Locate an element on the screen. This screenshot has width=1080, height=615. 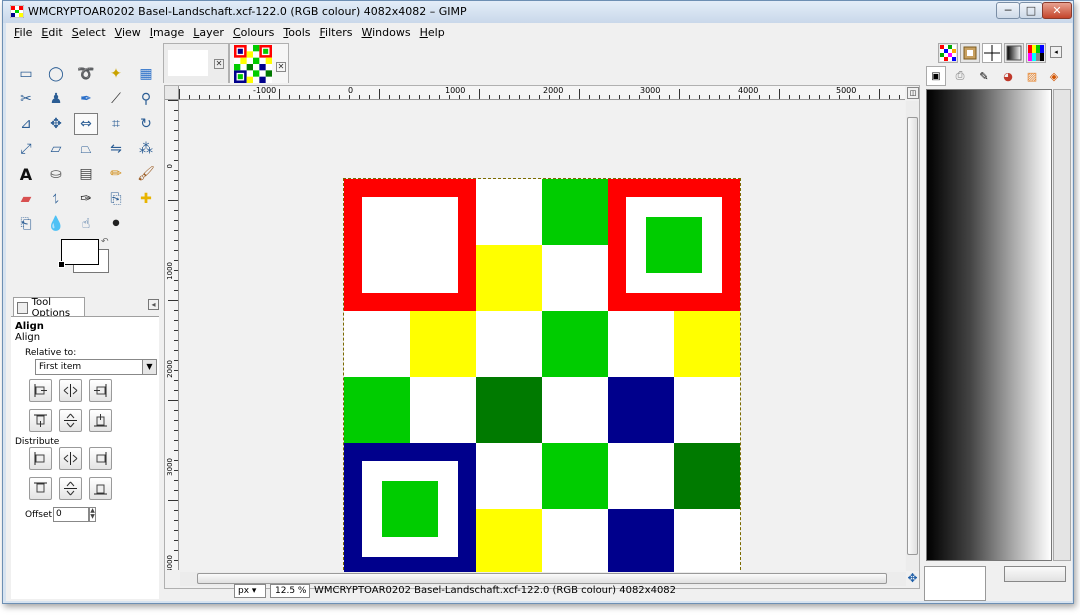
rotate-tool: ↻ is located at coordinates (146, 124).